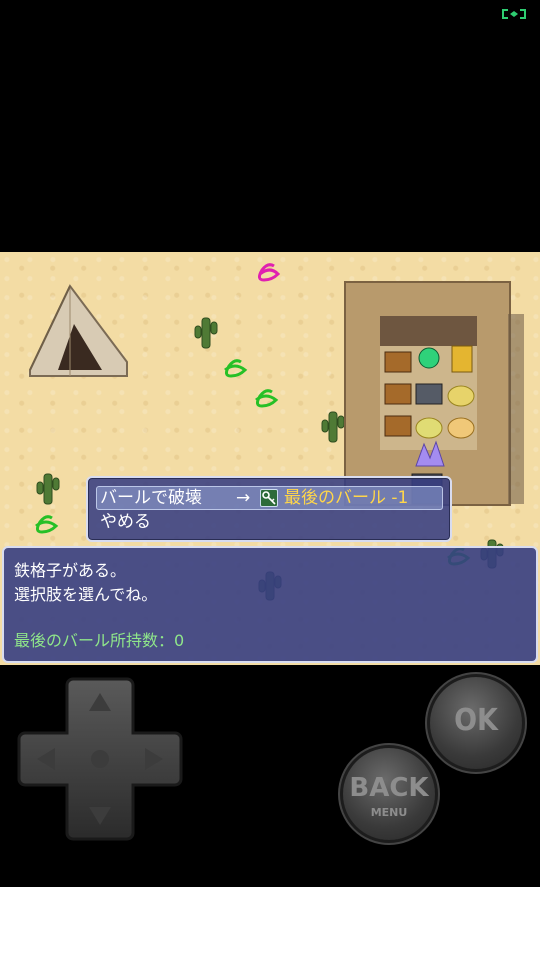 This screenshot has height=960, width=540. What do you see at coordinates (514, 14) in the screenshot?
I see `fullscreen-icon` at bounding box center [514, 14].